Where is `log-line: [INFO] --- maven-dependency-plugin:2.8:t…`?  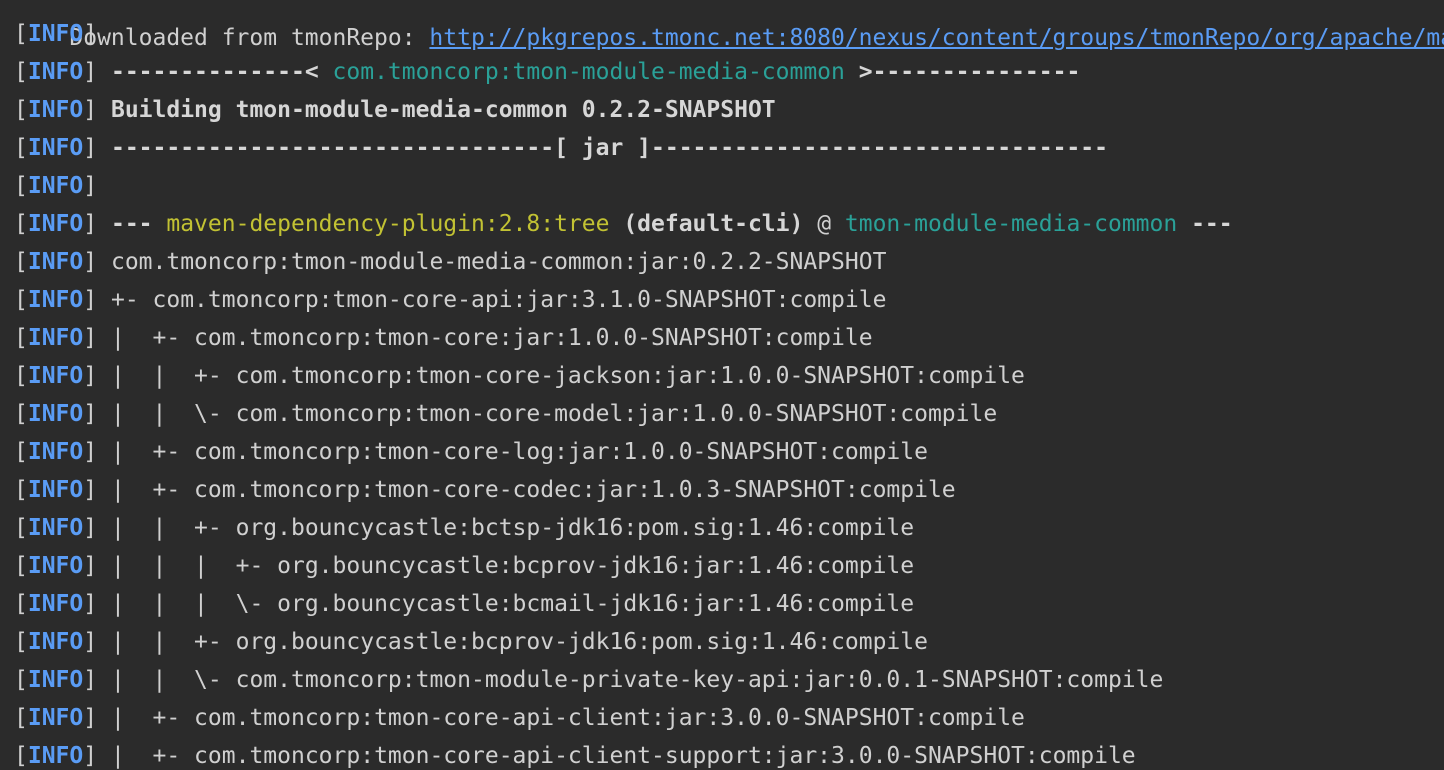
log-line: [INFO] --- maven-dependency-plugin:2.8:t… is located at coordinates (623, 224).